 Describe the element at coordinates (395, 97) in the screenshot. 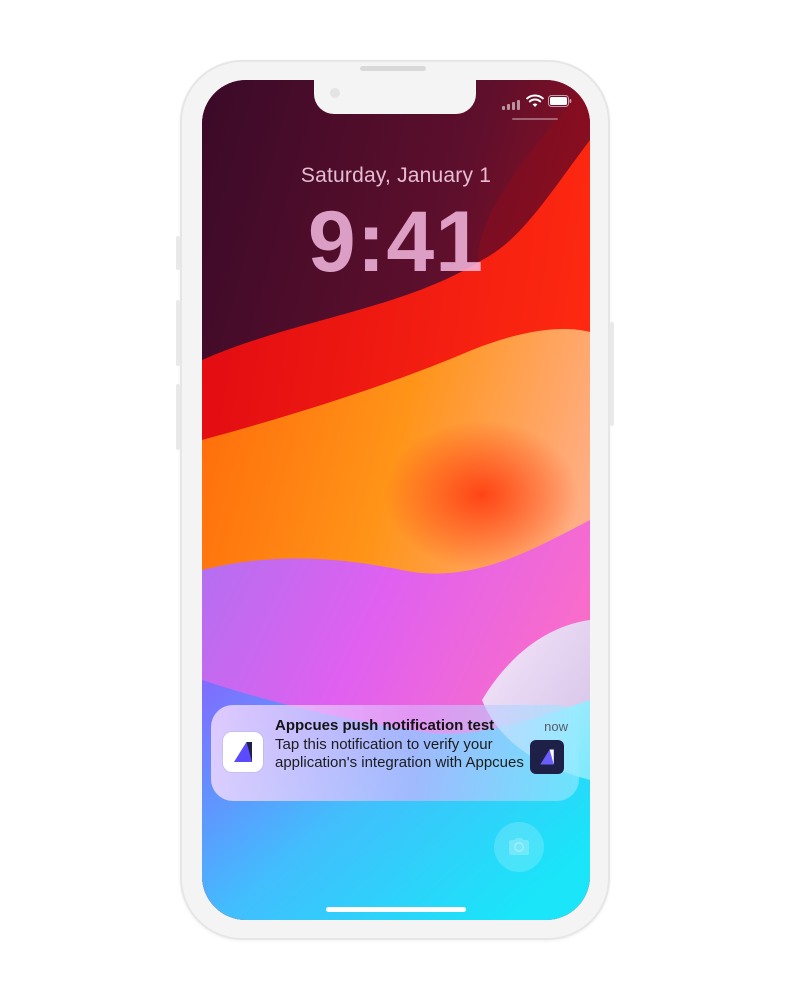

I see `notch` at that location.